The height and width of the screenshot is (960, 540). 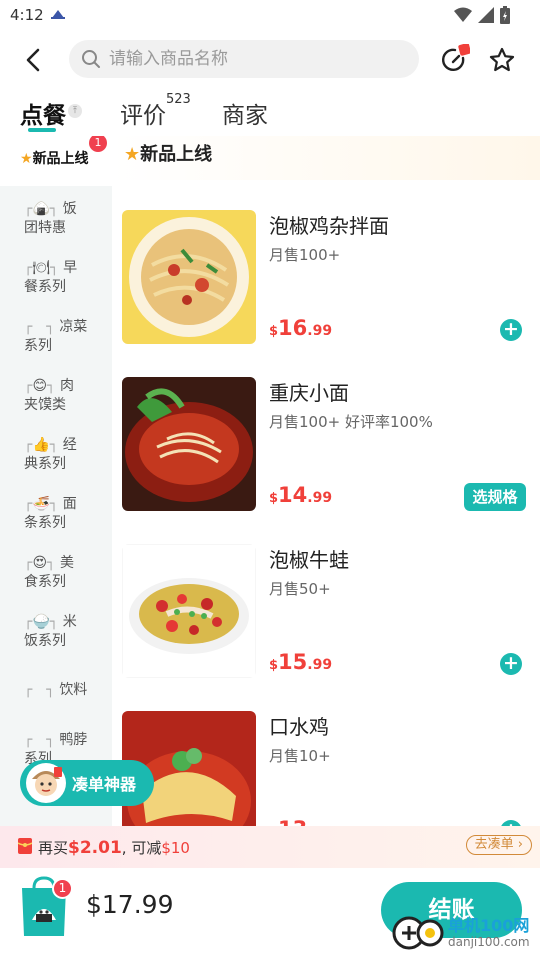 What do you see at coordinates (155, 111) in the screenshot?
I see `tab-reviews: 评价523` at bounding box center [155, 111].